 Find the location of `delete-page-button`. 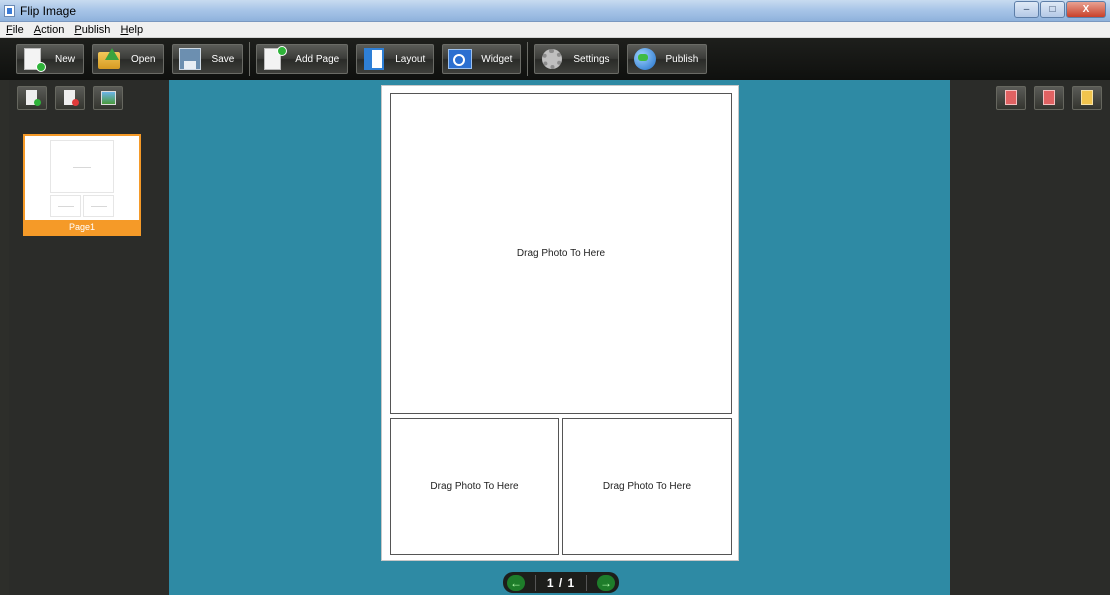

delete-page-button is located at coordinates (70, 98).